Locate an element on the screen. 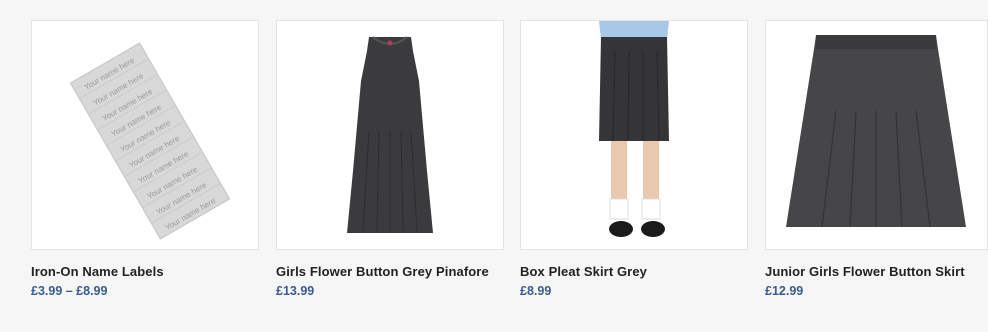 The width and height of the screenshot is (988, 332). product-title: Girls Flower Button Grey Pinafore is located at coordinates (390, 271).